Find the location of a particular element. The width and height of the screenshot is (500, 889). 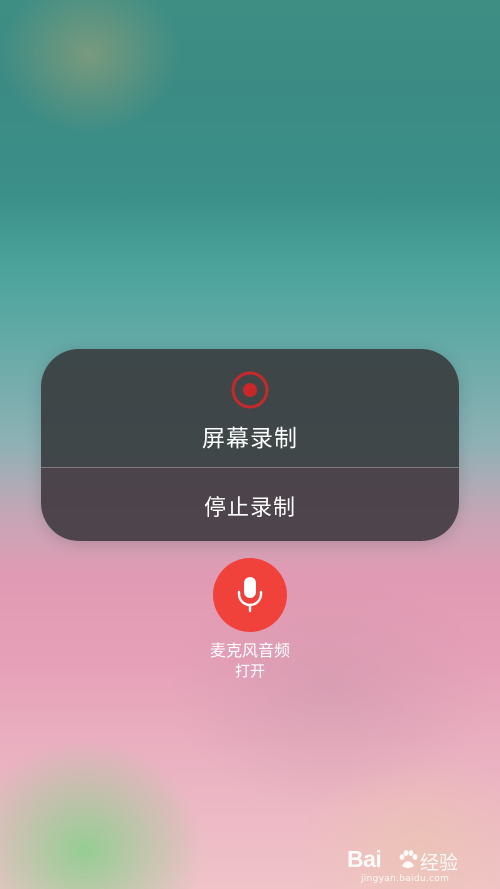

microphone-state: 打开 is located at coordinates (249, 671).